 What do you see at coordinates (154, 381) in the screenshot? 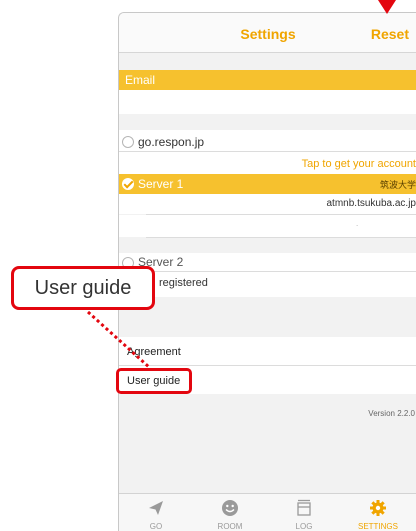
I see `user-guide-highlight` at bounding box center [154, 381].